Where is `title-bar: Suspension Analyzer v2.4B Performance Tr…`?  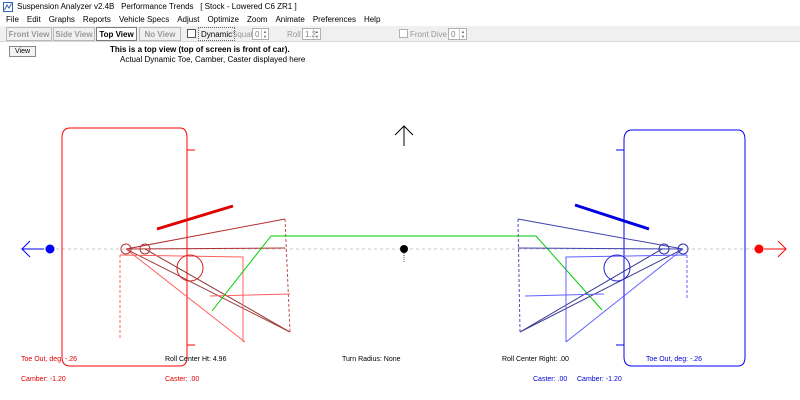
title-bar: Suspension Analyzer v2.4B Performance Tr… is located at coordinates (400, 6).